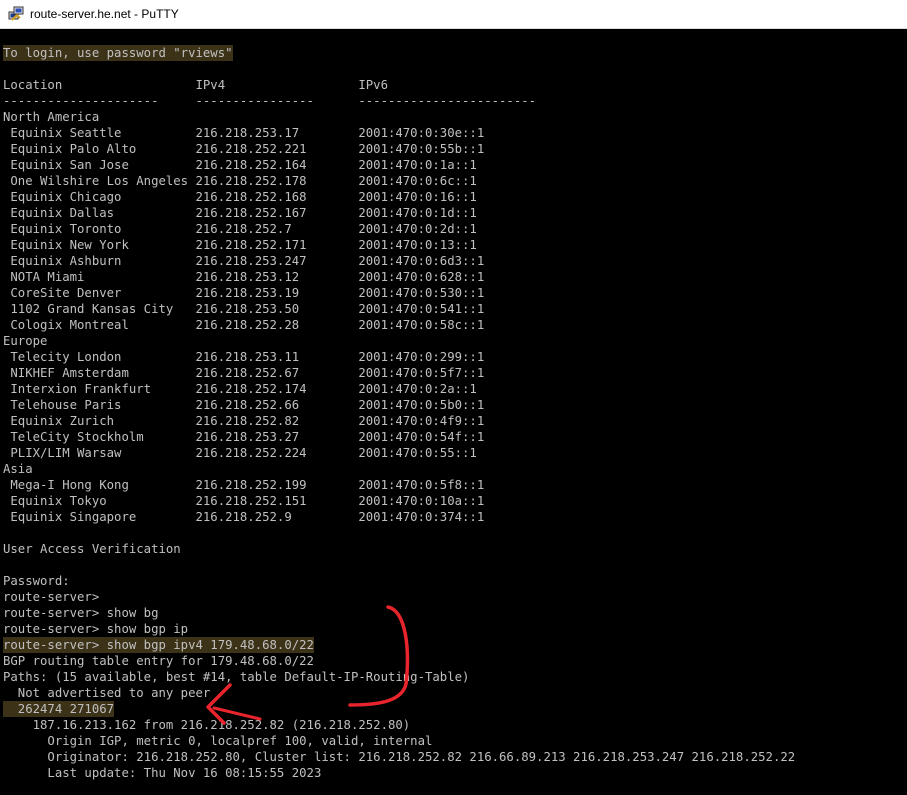  I want to click on region-heading: Europe, so click(25, 341).